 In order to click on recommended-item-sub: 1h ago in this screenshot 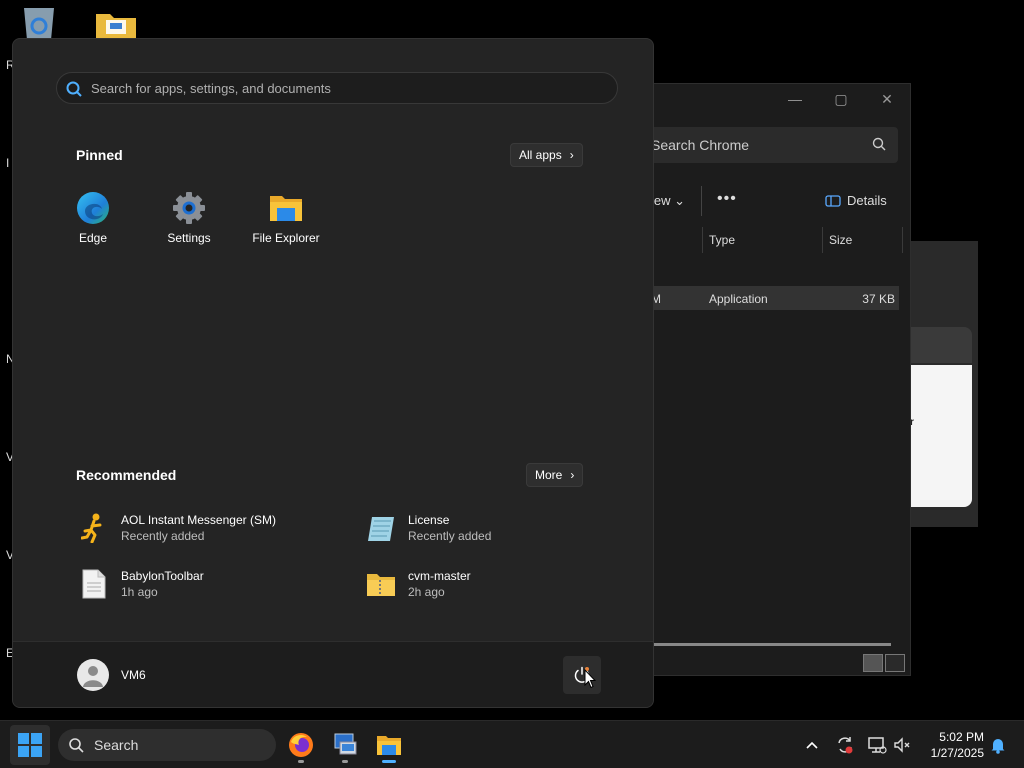, I will do `click(139, 592)`.